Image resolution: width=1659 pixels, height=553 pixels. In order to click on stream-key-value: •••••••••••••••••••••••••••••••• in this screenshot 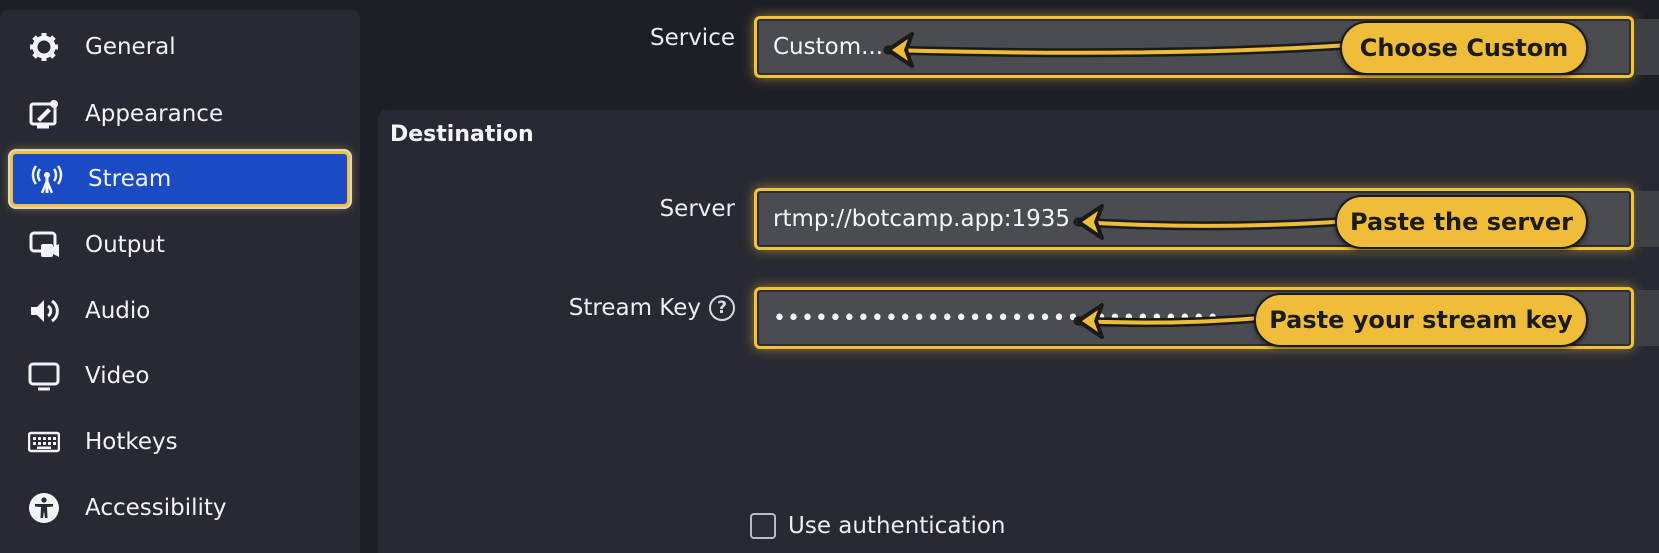, I will do `click(997, 318)`.